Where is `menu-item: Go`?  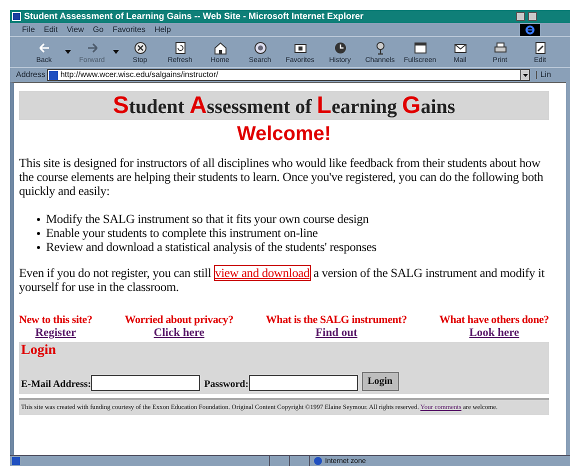 menu-item: Go is located at coordinates (98, 30).